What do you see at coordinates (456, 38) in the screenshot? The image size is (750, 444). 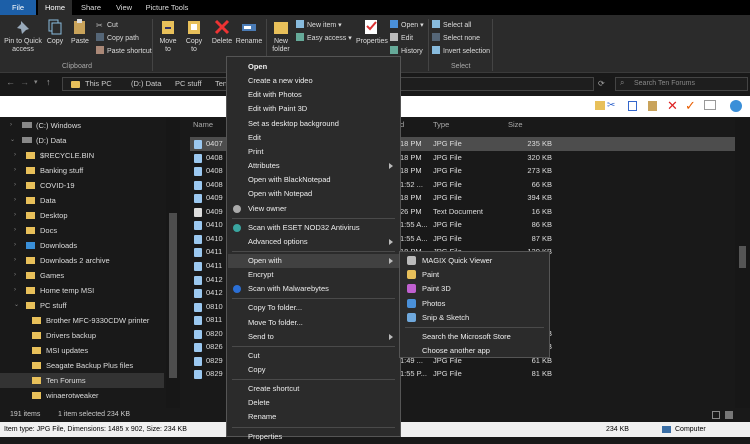 I see `select-none-button: Select none` at bounding box center [456, 38].